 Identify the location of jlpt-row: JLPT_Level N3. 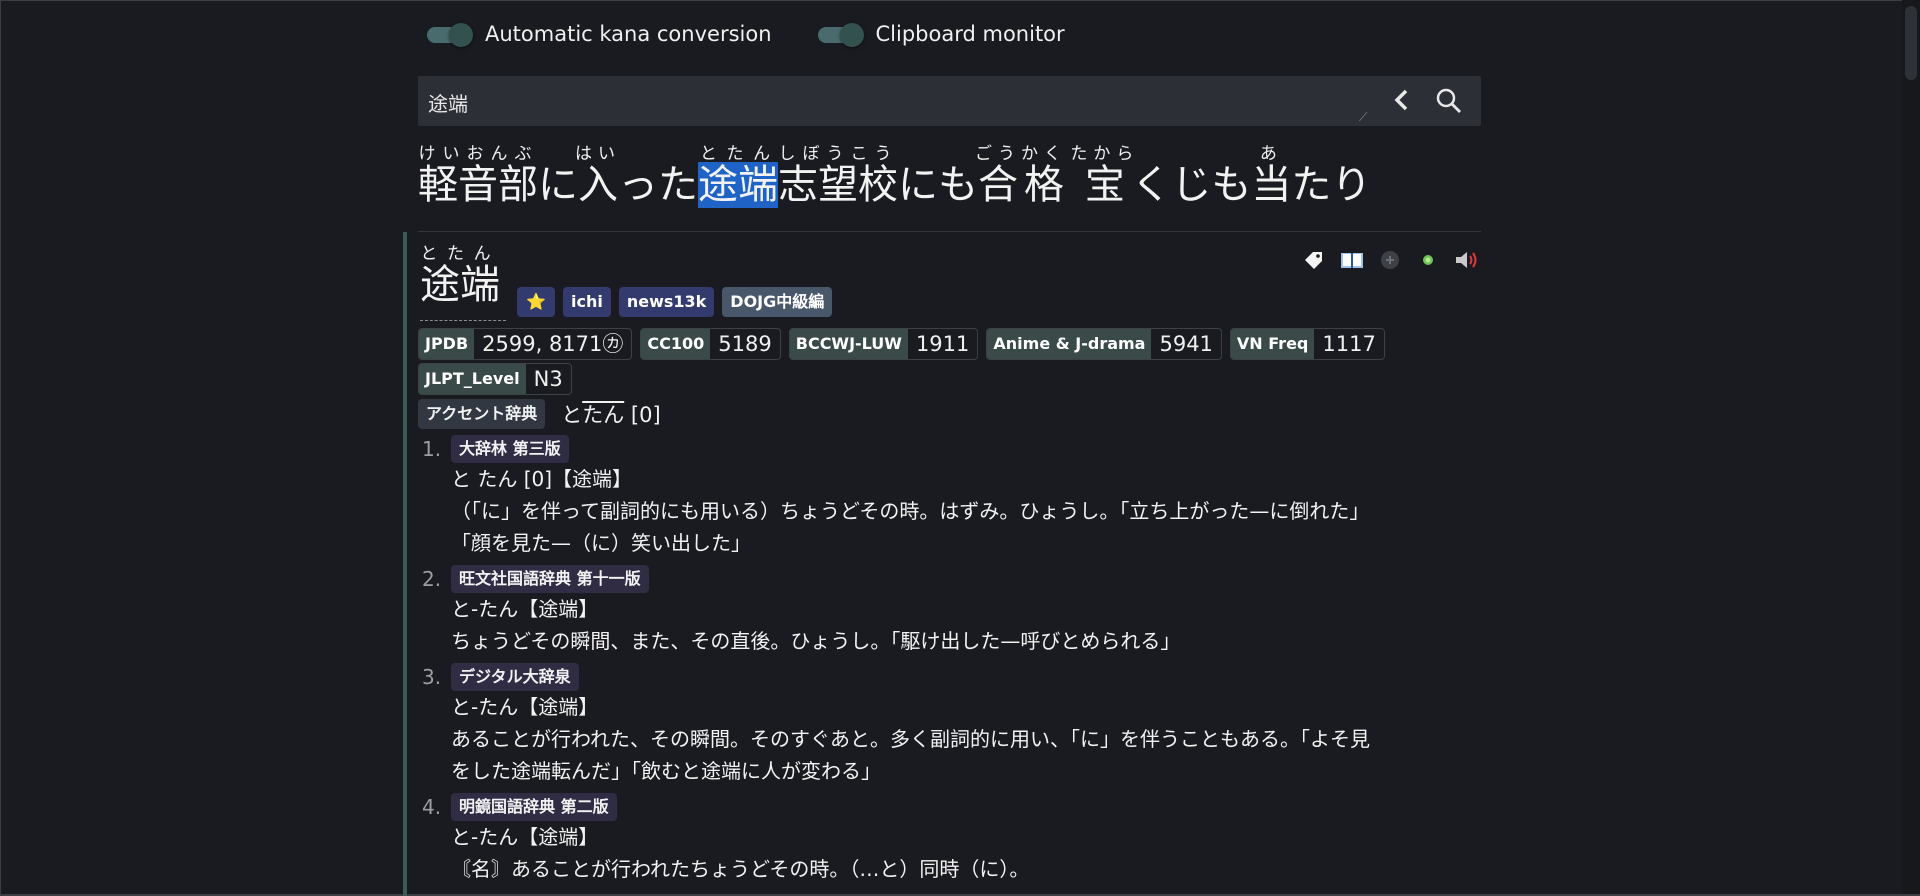
(495, 379).